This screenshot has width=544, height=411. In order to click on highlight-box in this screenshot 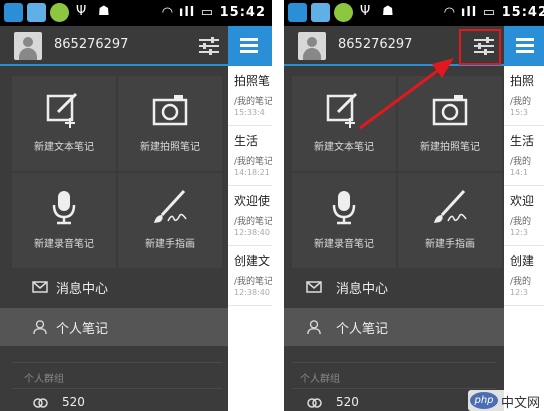, I will do `click(480, 47)`.